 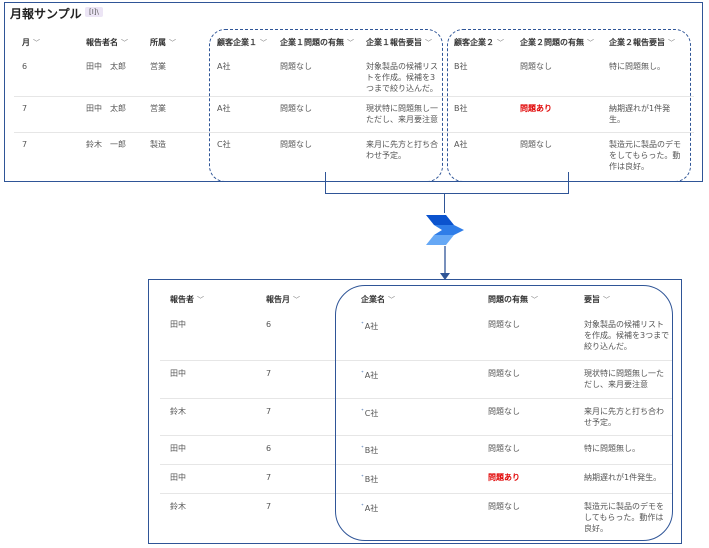 What do you see at coordinates (445, 263) in the screenshot?
I see `arrow-down-icon` at bounding box center [445, 263].